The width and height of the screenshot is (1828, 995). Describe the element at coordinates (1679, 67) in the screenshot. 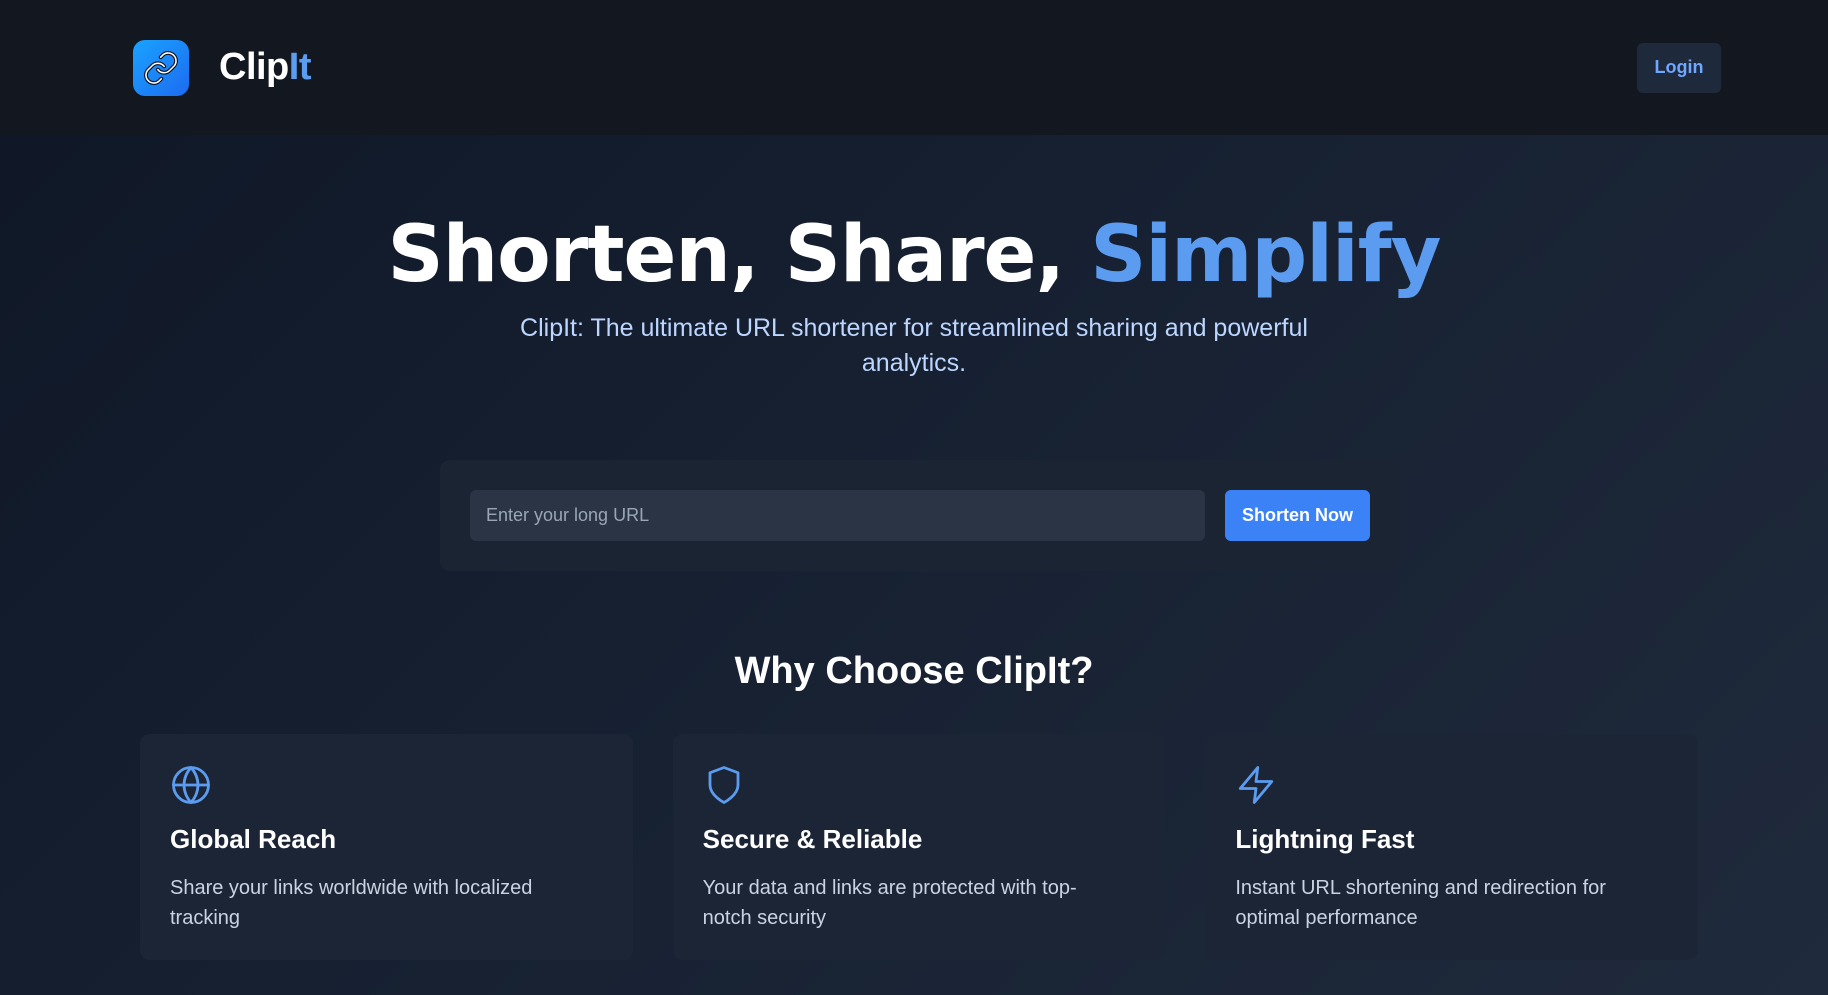

I see `login-button: Login` at that location.